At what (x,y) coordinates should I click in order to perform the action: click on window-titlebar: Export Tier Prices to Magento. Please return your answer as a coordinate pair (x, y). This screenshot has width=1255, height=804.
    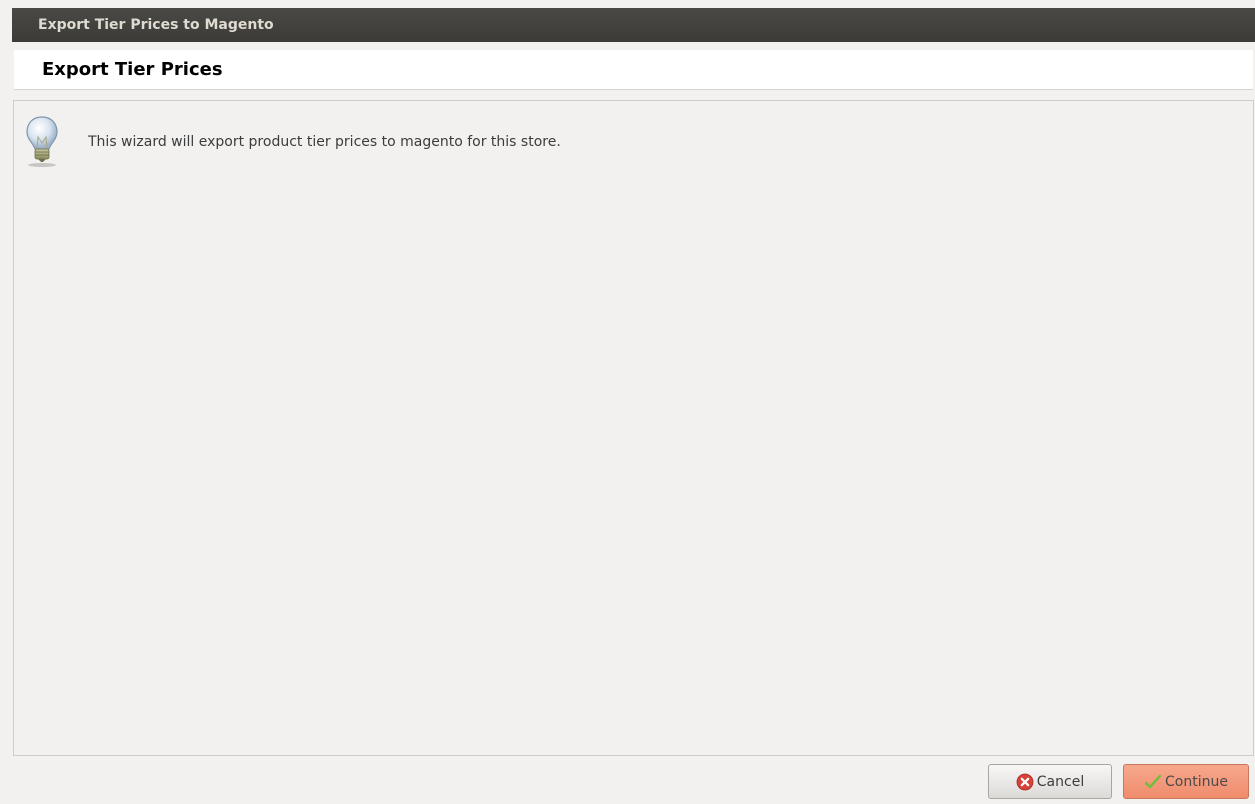
    Looking at the image, I should click on (633, 25).